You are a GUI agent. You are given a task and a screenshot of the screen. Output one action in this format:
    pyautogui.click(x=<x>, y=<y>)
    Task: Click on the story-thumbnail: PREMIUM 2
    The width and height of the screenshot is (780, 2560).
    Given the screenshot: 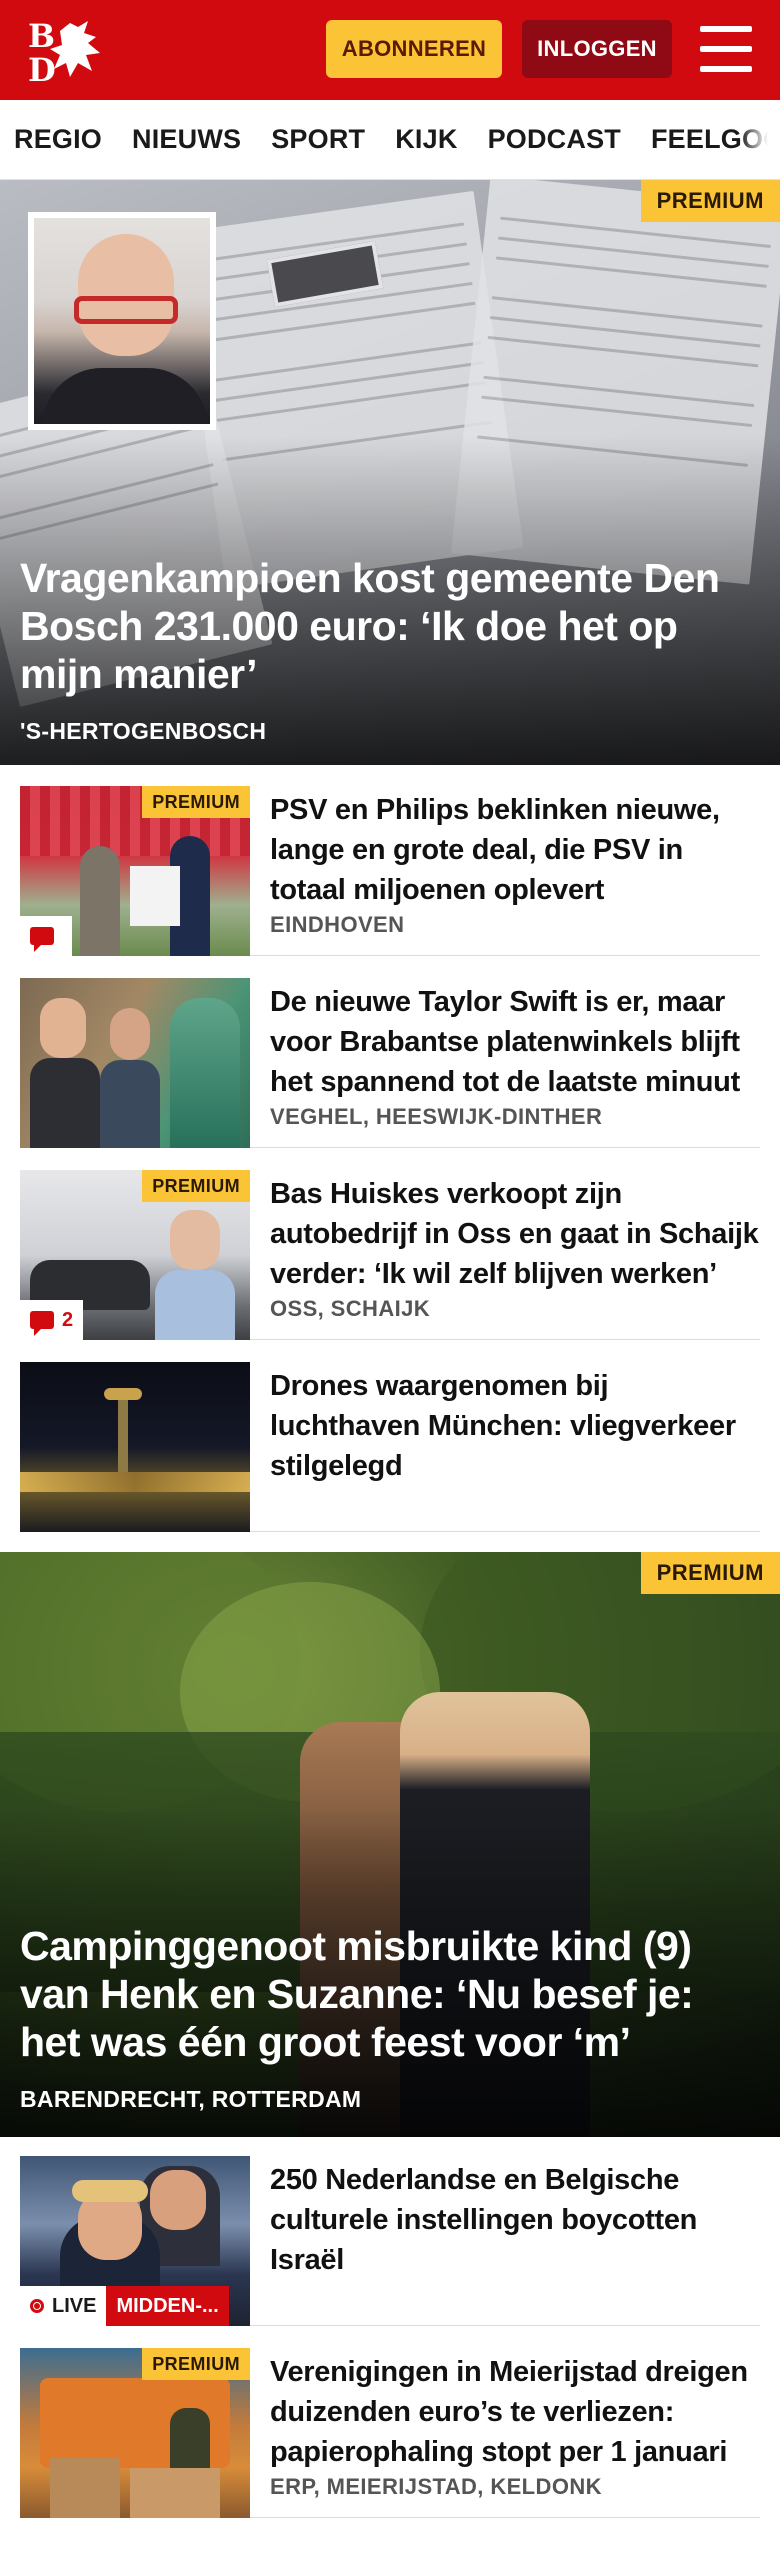 What is the action you would take?
    pyautogui.click(x=135, y=1255)
    